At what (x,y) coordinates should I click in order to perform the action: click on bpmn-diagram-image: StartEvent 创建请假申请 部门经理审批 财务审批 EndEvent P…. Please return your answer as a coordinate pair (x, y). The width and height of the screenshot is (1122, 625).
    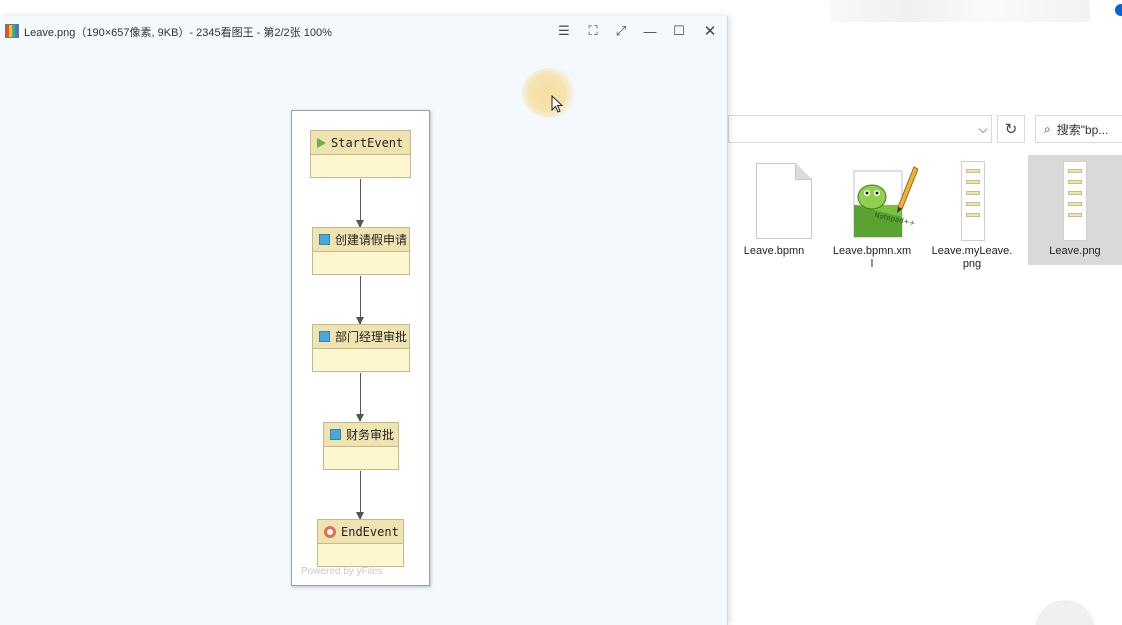
    Looking at the image, I should click on (360, 348).